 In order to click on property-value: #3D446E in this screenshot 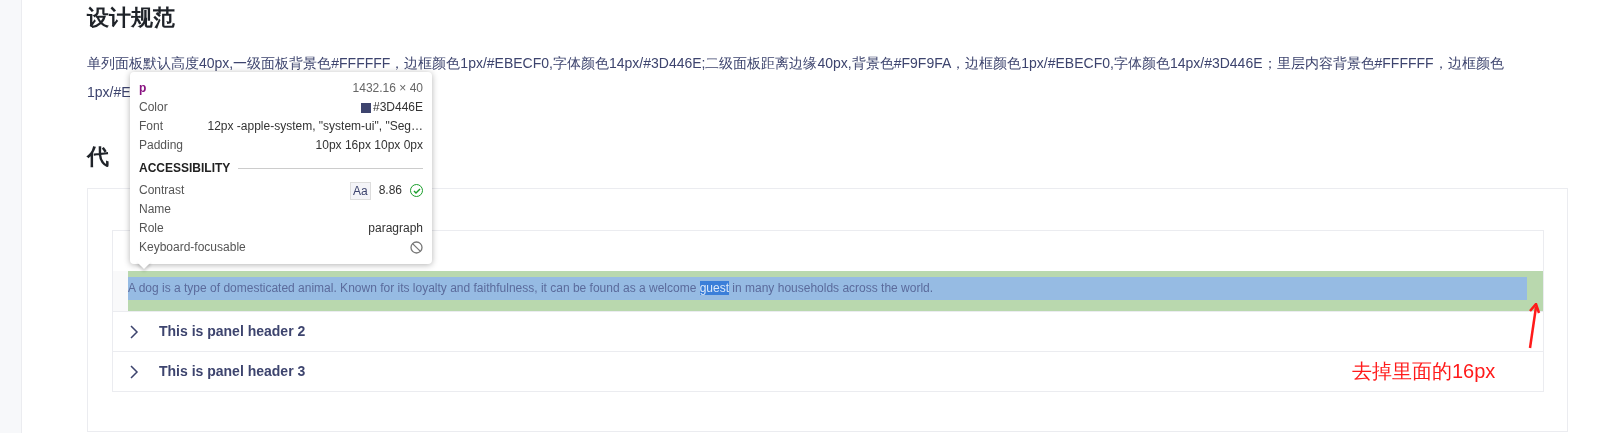, I will do `click(397, 107)`.